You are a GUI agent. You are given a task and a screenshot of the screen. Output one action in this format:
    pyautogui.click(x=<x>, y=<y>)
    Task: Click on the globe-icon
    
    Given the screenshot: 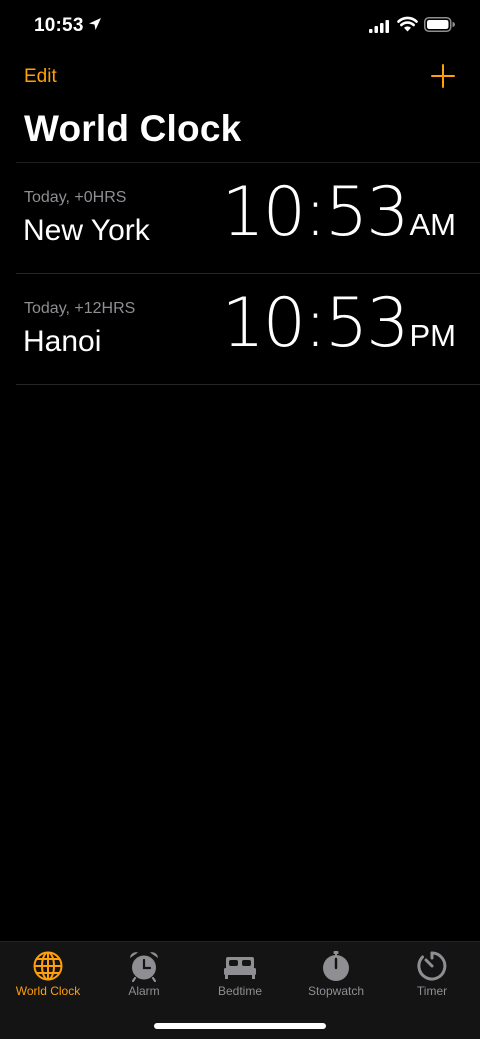 What is the action you would take?
    pyautogui.click(x=48, y=966)
    